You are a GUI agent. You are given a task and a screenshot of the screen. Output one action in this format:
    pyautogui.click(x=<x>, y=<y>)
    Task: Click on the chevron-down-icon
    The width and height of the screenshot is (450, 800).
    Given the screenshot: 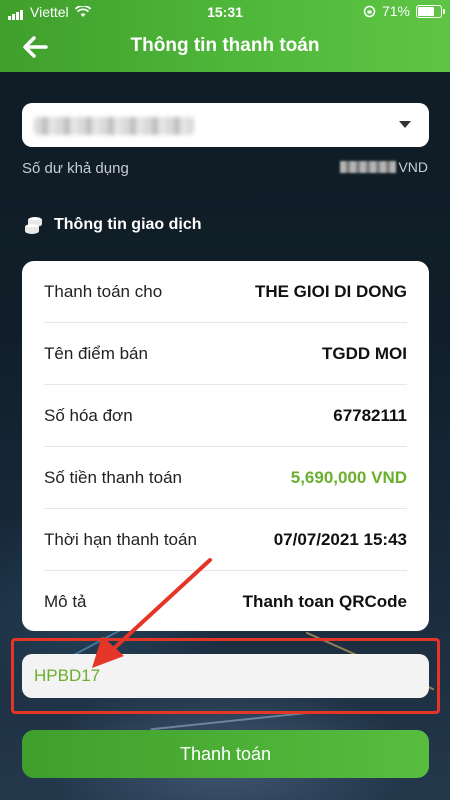 What is the action you would take?
    pyautogui.click(x=405, y=124)
    